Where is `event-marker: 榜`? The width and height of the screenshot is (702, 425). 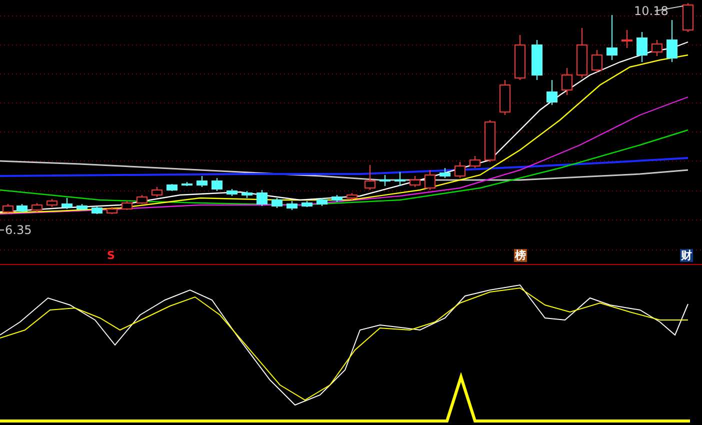 event-marker: 榜 is located at coordinates (520, 255).